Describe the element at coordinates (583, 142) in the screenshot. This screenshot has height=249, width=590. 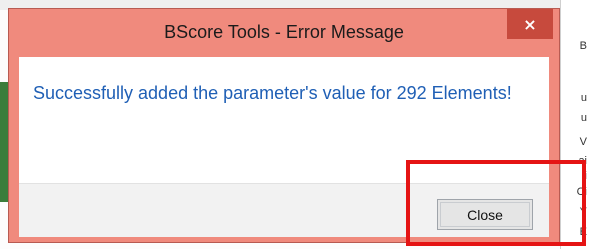
I see `background-fragment: V` at that location.